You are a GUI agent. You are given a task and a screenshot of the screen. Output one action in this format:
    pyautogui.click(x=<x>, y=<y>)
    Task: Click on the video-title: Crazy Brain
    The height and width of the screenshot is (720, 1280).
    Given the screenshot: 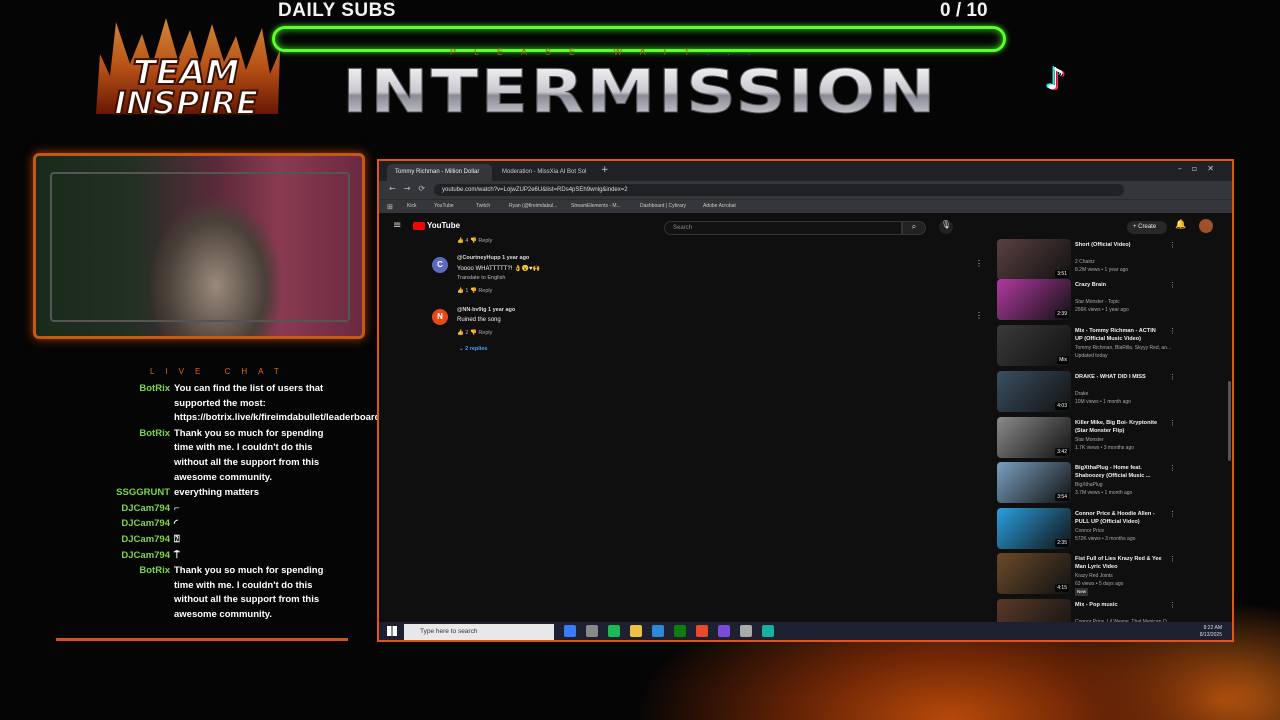 What is the action you would take?
    pyautogui.click(x=1120, y=285)
    